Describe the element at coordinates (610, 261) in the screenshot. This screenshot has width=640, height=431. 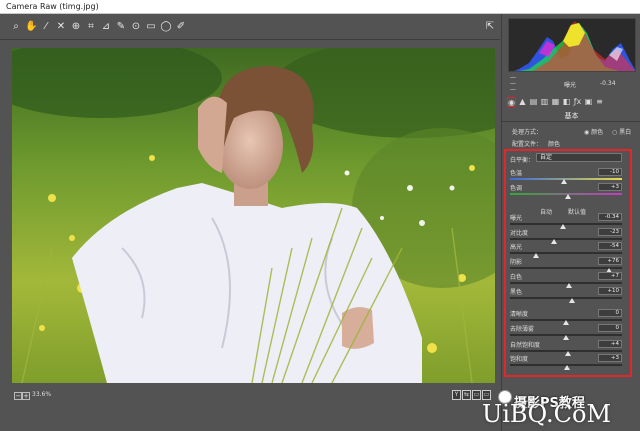
I see `slider-value-field: +76` at that location.